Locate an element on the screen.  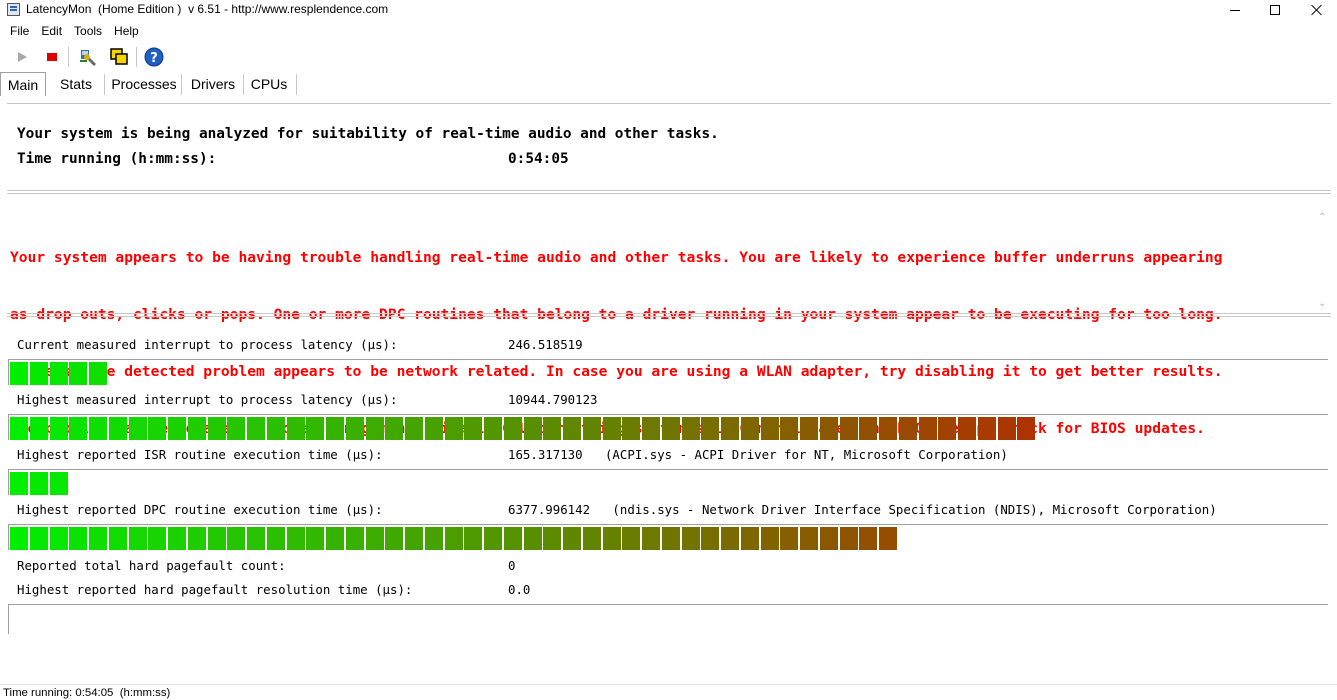
menu-bar: File Edit Tools Help is located at coordinates (72, 32).